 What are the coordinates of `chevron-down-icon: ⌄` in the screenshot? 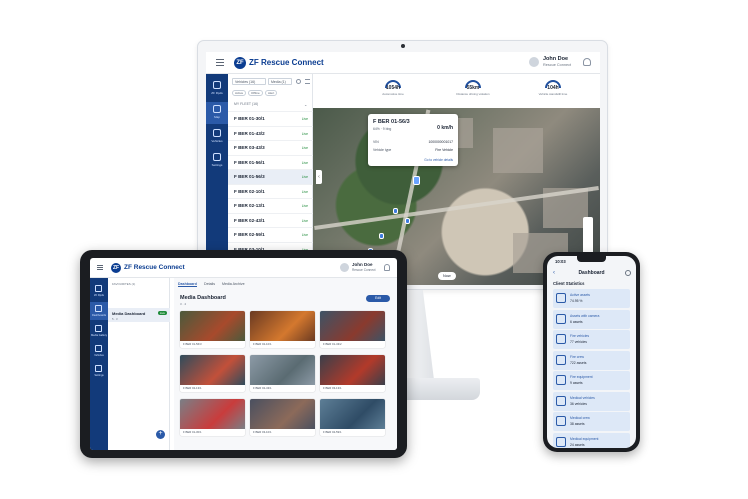 It's located at (305, 104).